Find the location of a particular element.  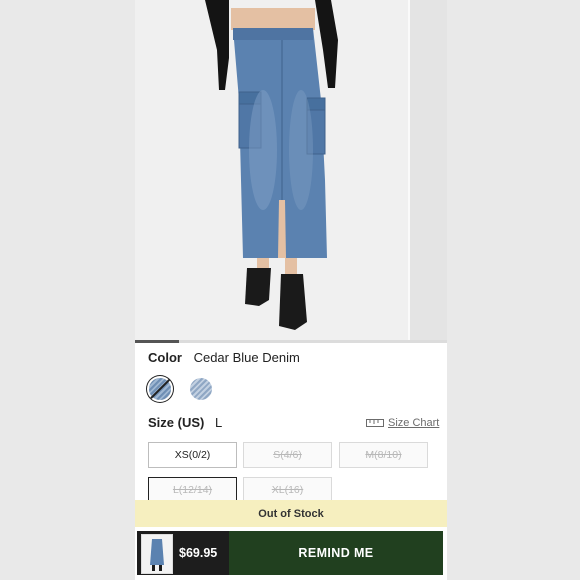

size-chart-link: Size Chart is located at coordinates (402, 423).